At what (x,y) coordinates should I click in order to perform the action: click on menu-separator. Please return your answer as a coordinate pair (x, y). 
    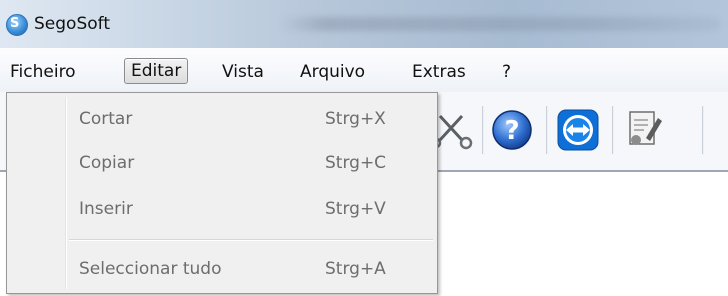
    Looking at the image, I should click on (251, 240).